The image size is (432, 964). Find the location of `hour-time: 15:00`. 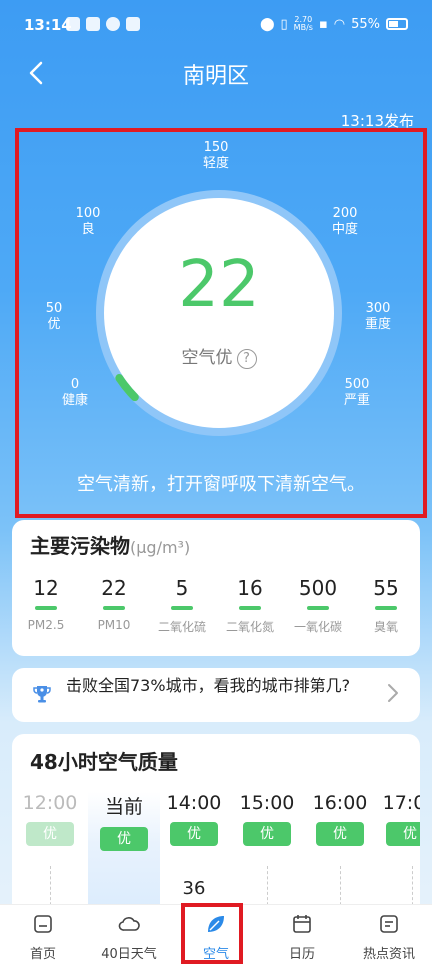

hour-time: 15:00 is located at coordinates (267, 803).